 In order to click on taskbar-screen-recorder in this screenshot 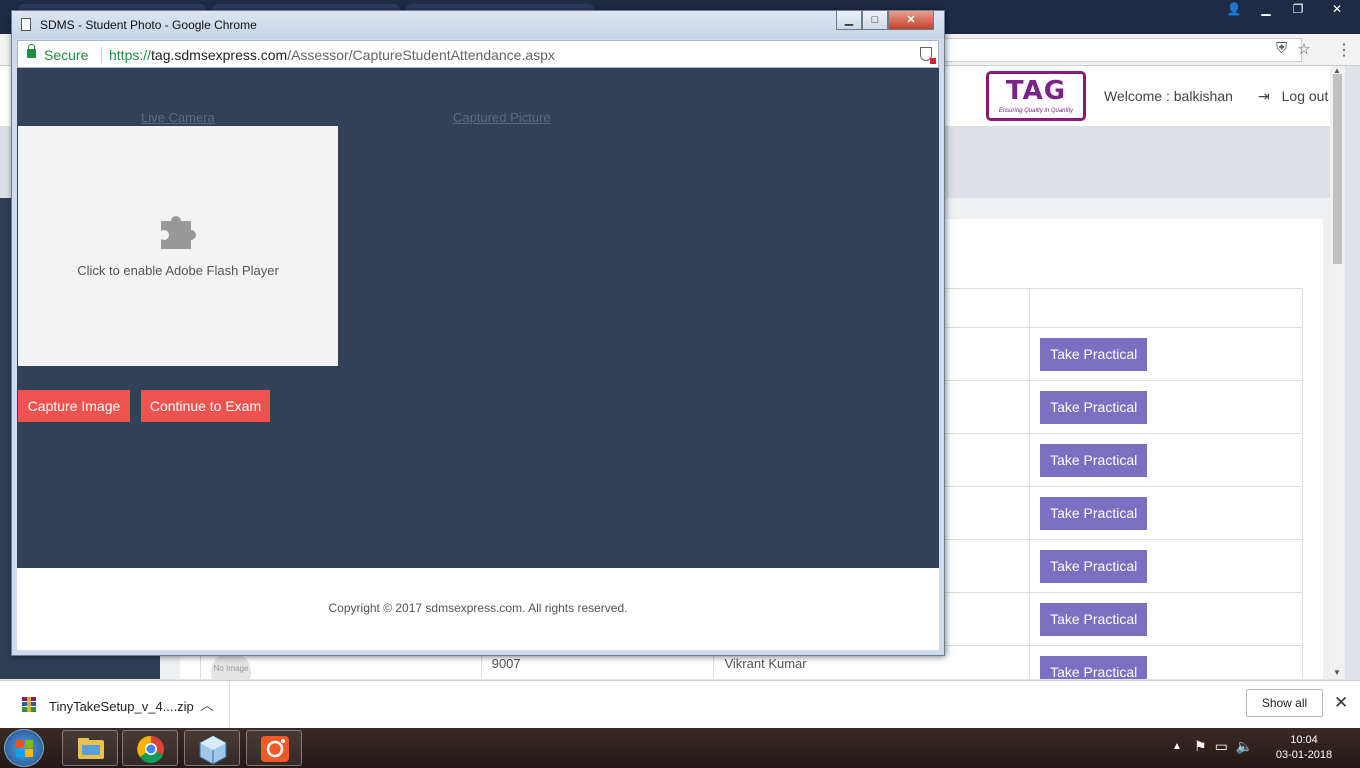, I will do `click(274, 748)`.